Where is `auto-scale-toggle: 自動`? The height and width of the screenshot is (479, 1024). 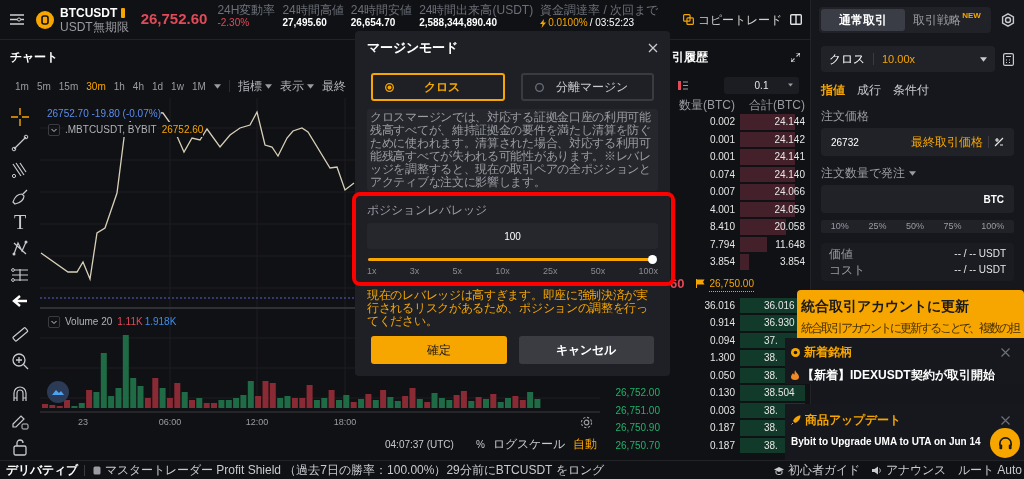 auto-scale-toggle: 自動 is located at coordinates (584, 444).